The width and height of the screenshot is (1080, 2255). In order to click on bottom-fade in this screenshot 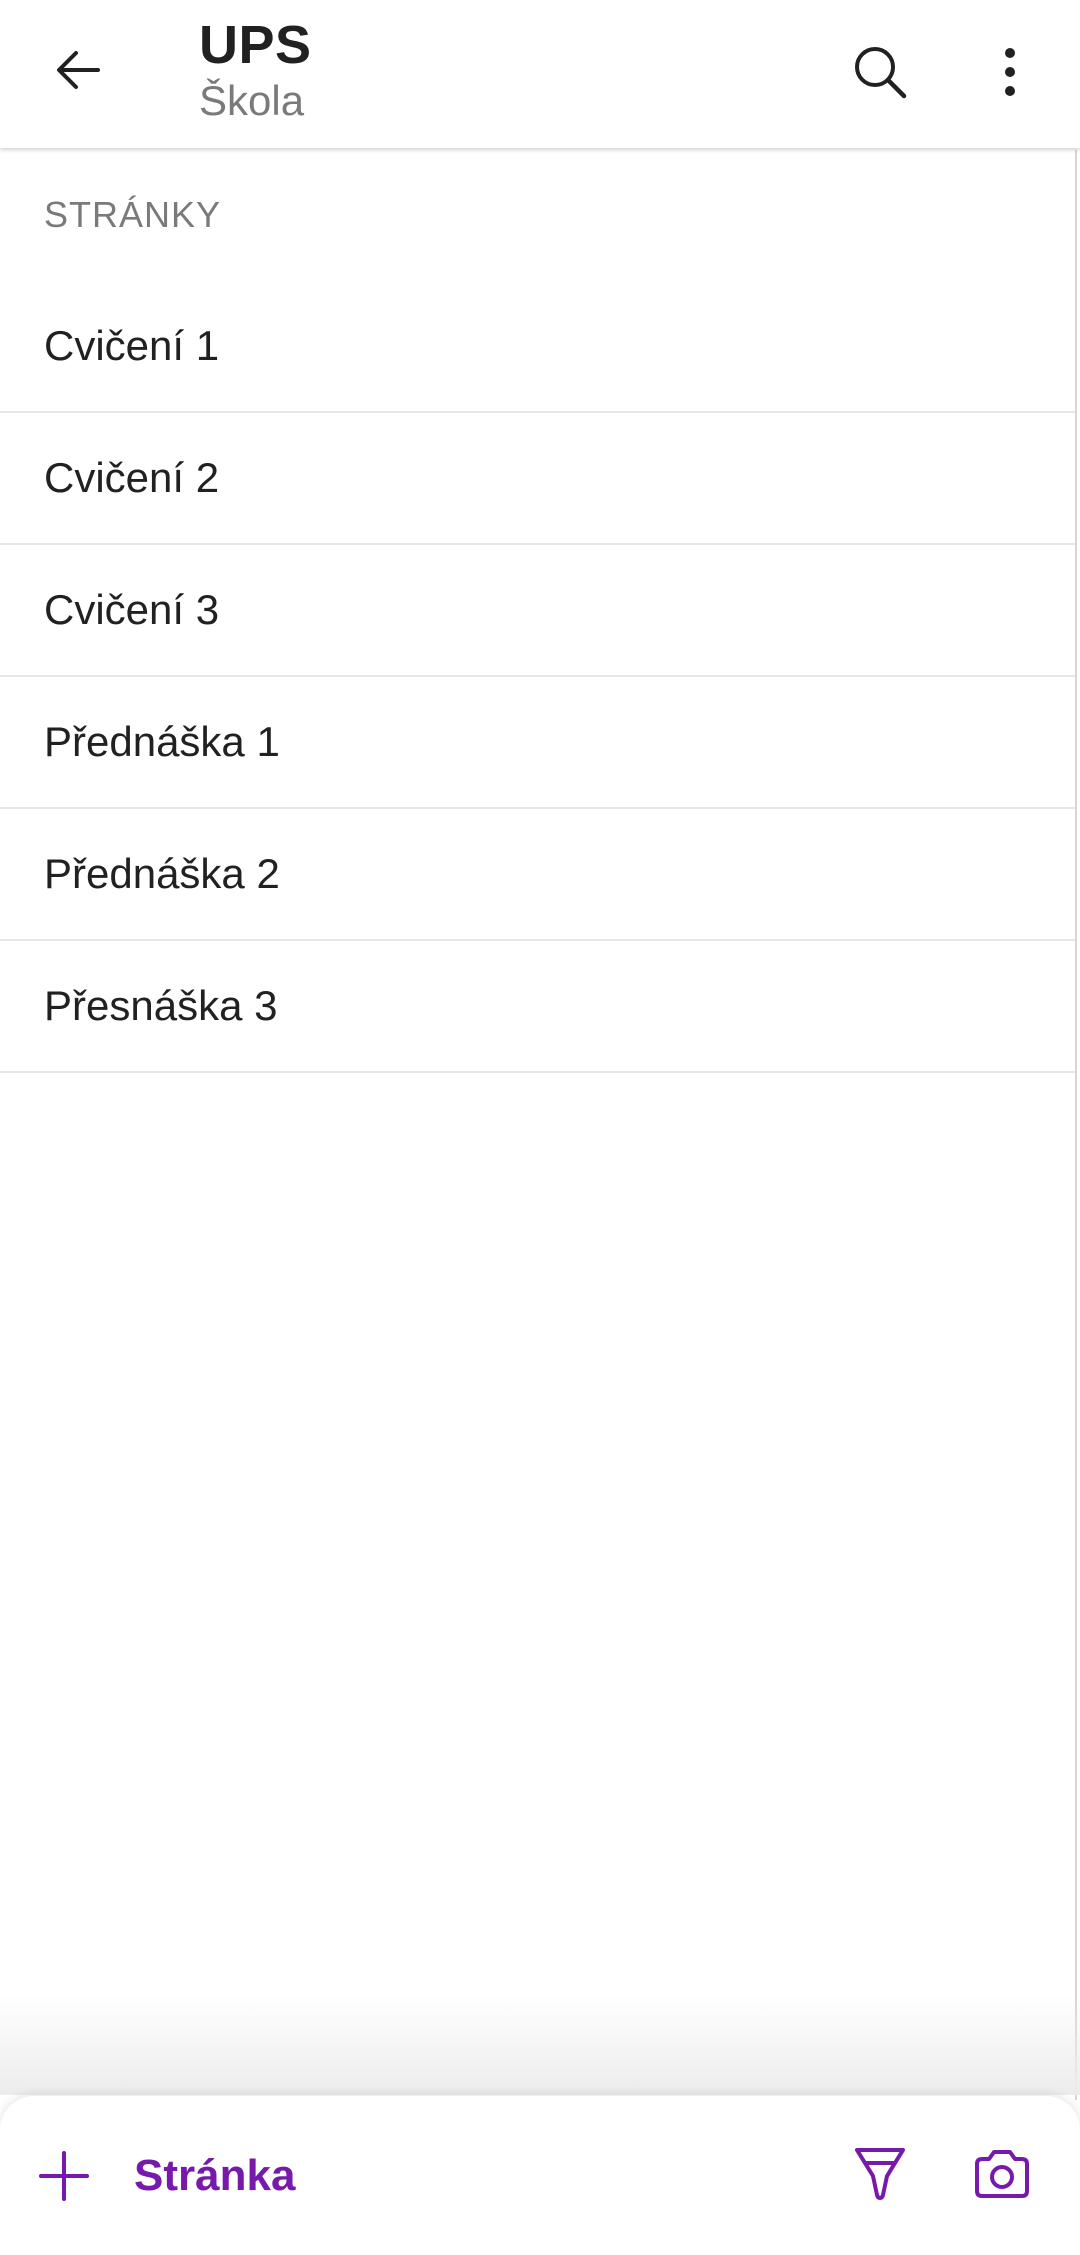, I will do `click(540, 2045)`.